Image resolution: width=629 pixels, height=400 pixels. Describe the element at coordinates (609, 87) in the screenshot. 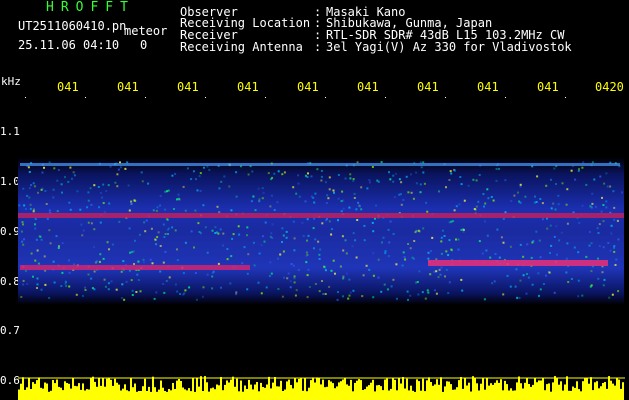

I see `time-tick: 0420` at that location.